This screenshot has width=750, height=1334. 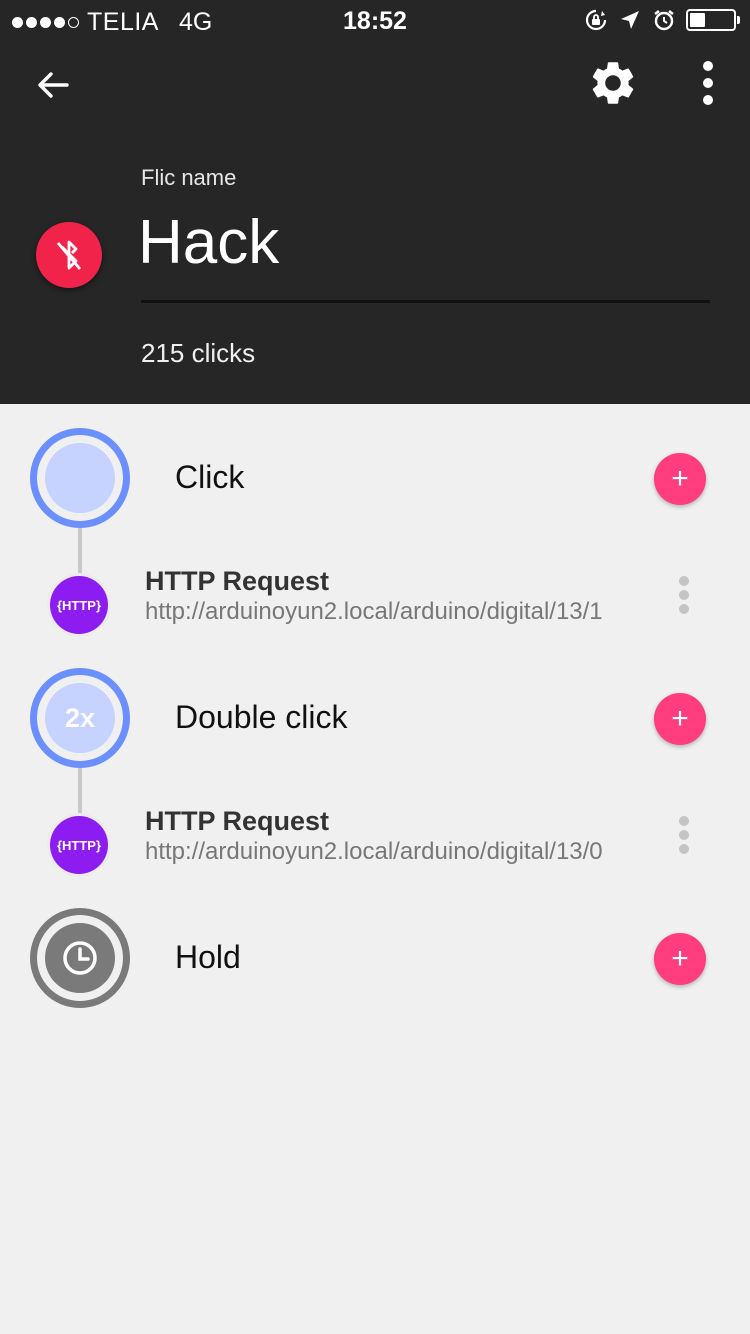 I want to click on back-button, so click(x=53, y=85).